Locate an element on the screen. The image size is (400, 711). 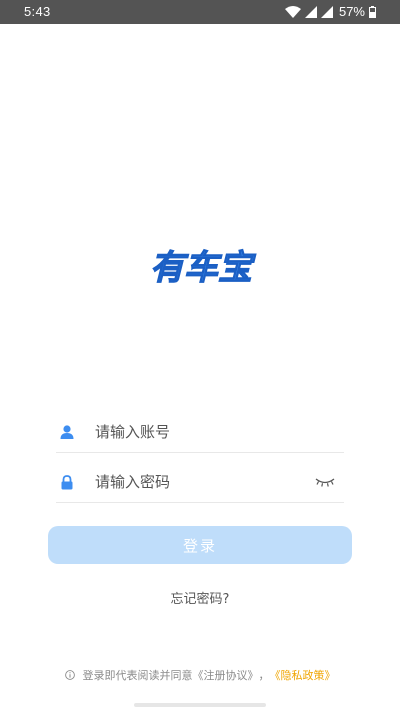
info-icon is located at coordinates (69, 675).